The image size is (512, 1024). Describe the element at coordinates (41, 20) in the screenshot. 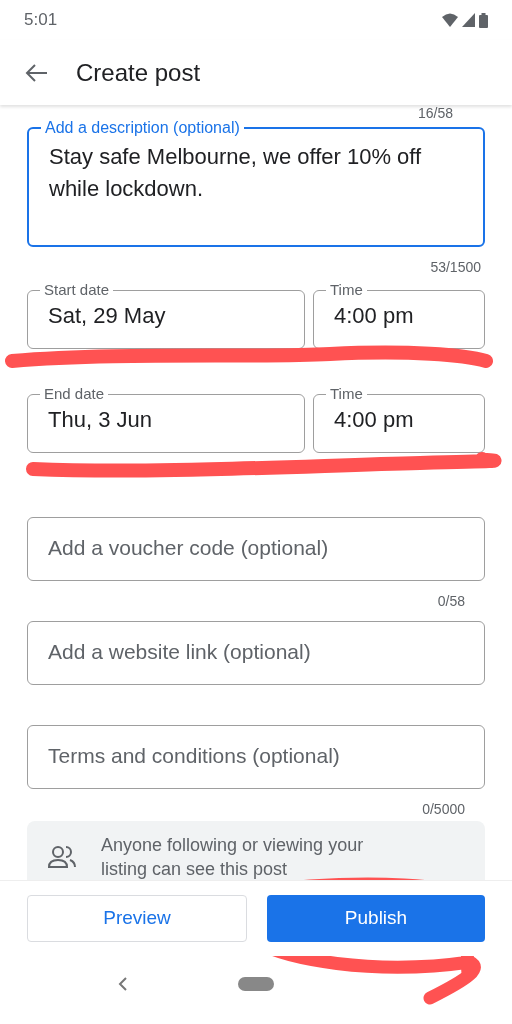

I see `status-time: 5:01` at that location.